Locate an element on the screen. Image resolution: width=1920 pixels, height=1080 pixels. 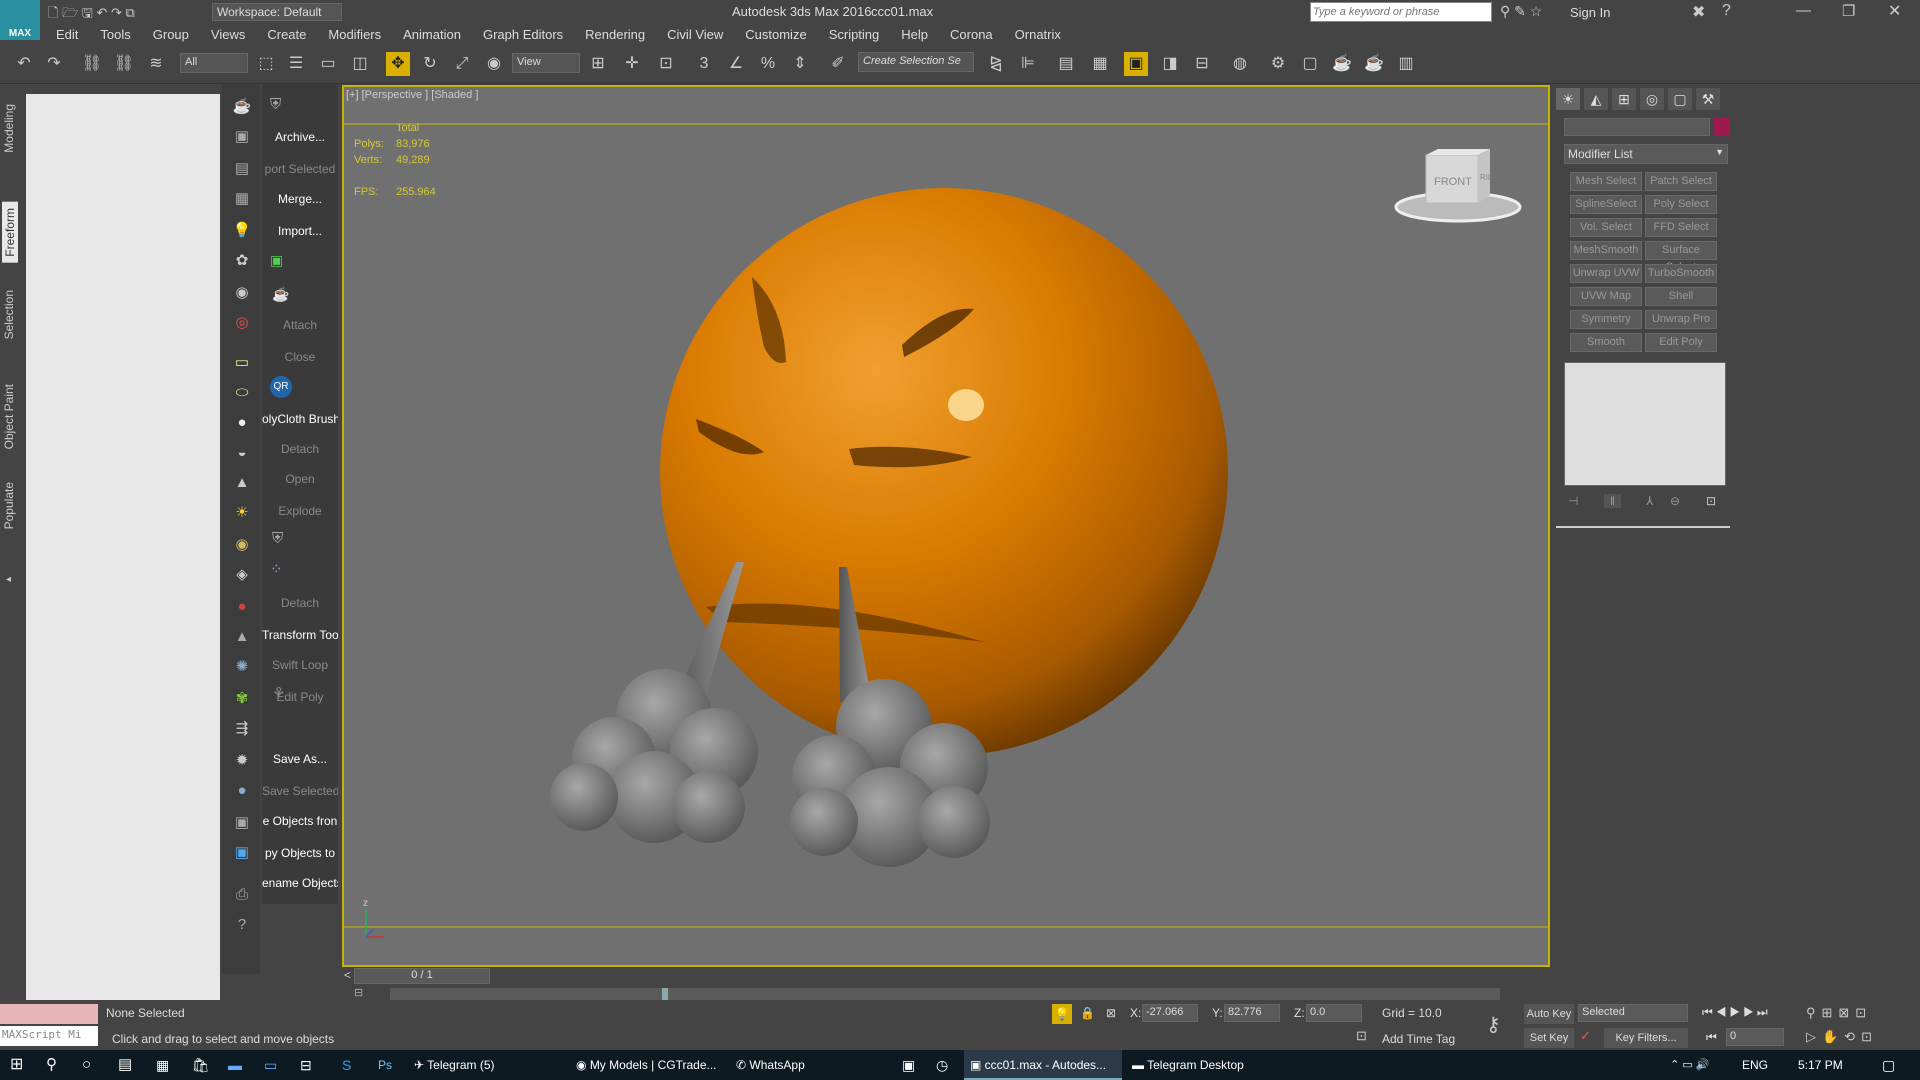
align-icon: ⊫ is located at coordinates (1028, 64).